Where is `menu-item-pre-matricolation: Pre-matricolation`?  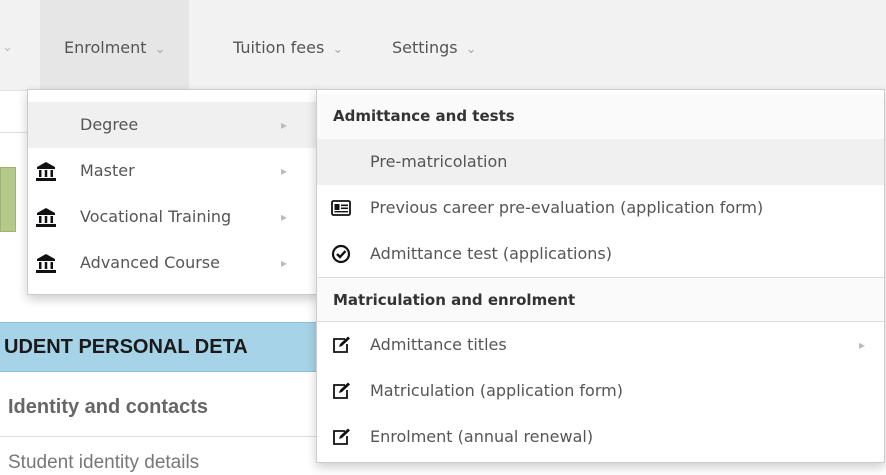 menu-item-pre-matricolation: Pre-matricolation is located at coordinates (600, 162).